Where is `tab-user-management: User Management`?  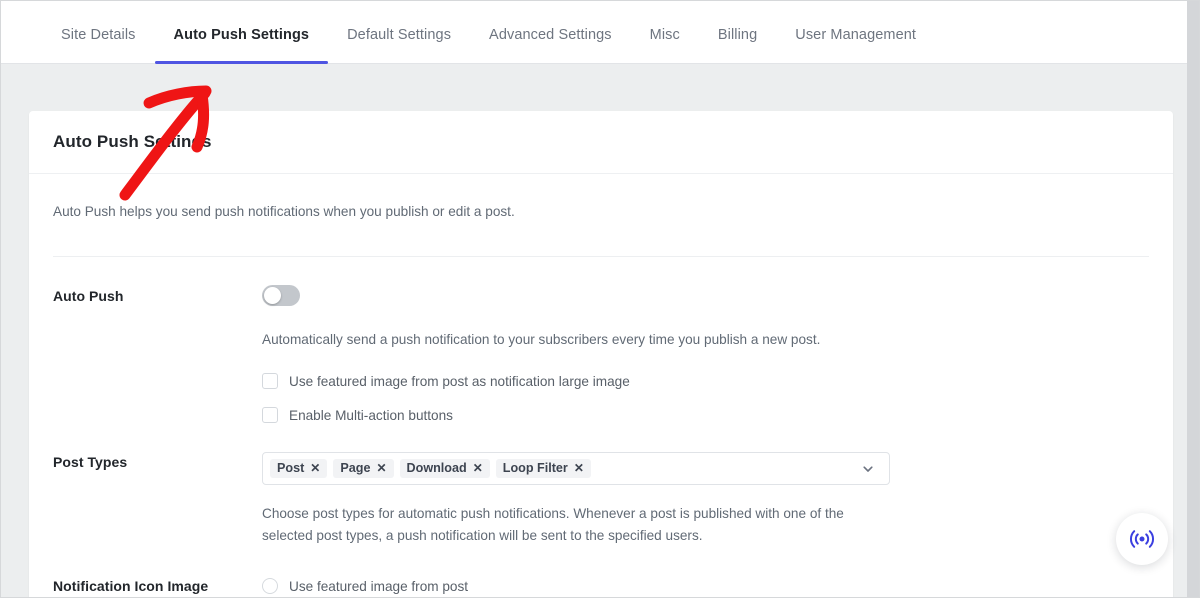
tab-user-management: User Management is located at coordinates (855, 45).